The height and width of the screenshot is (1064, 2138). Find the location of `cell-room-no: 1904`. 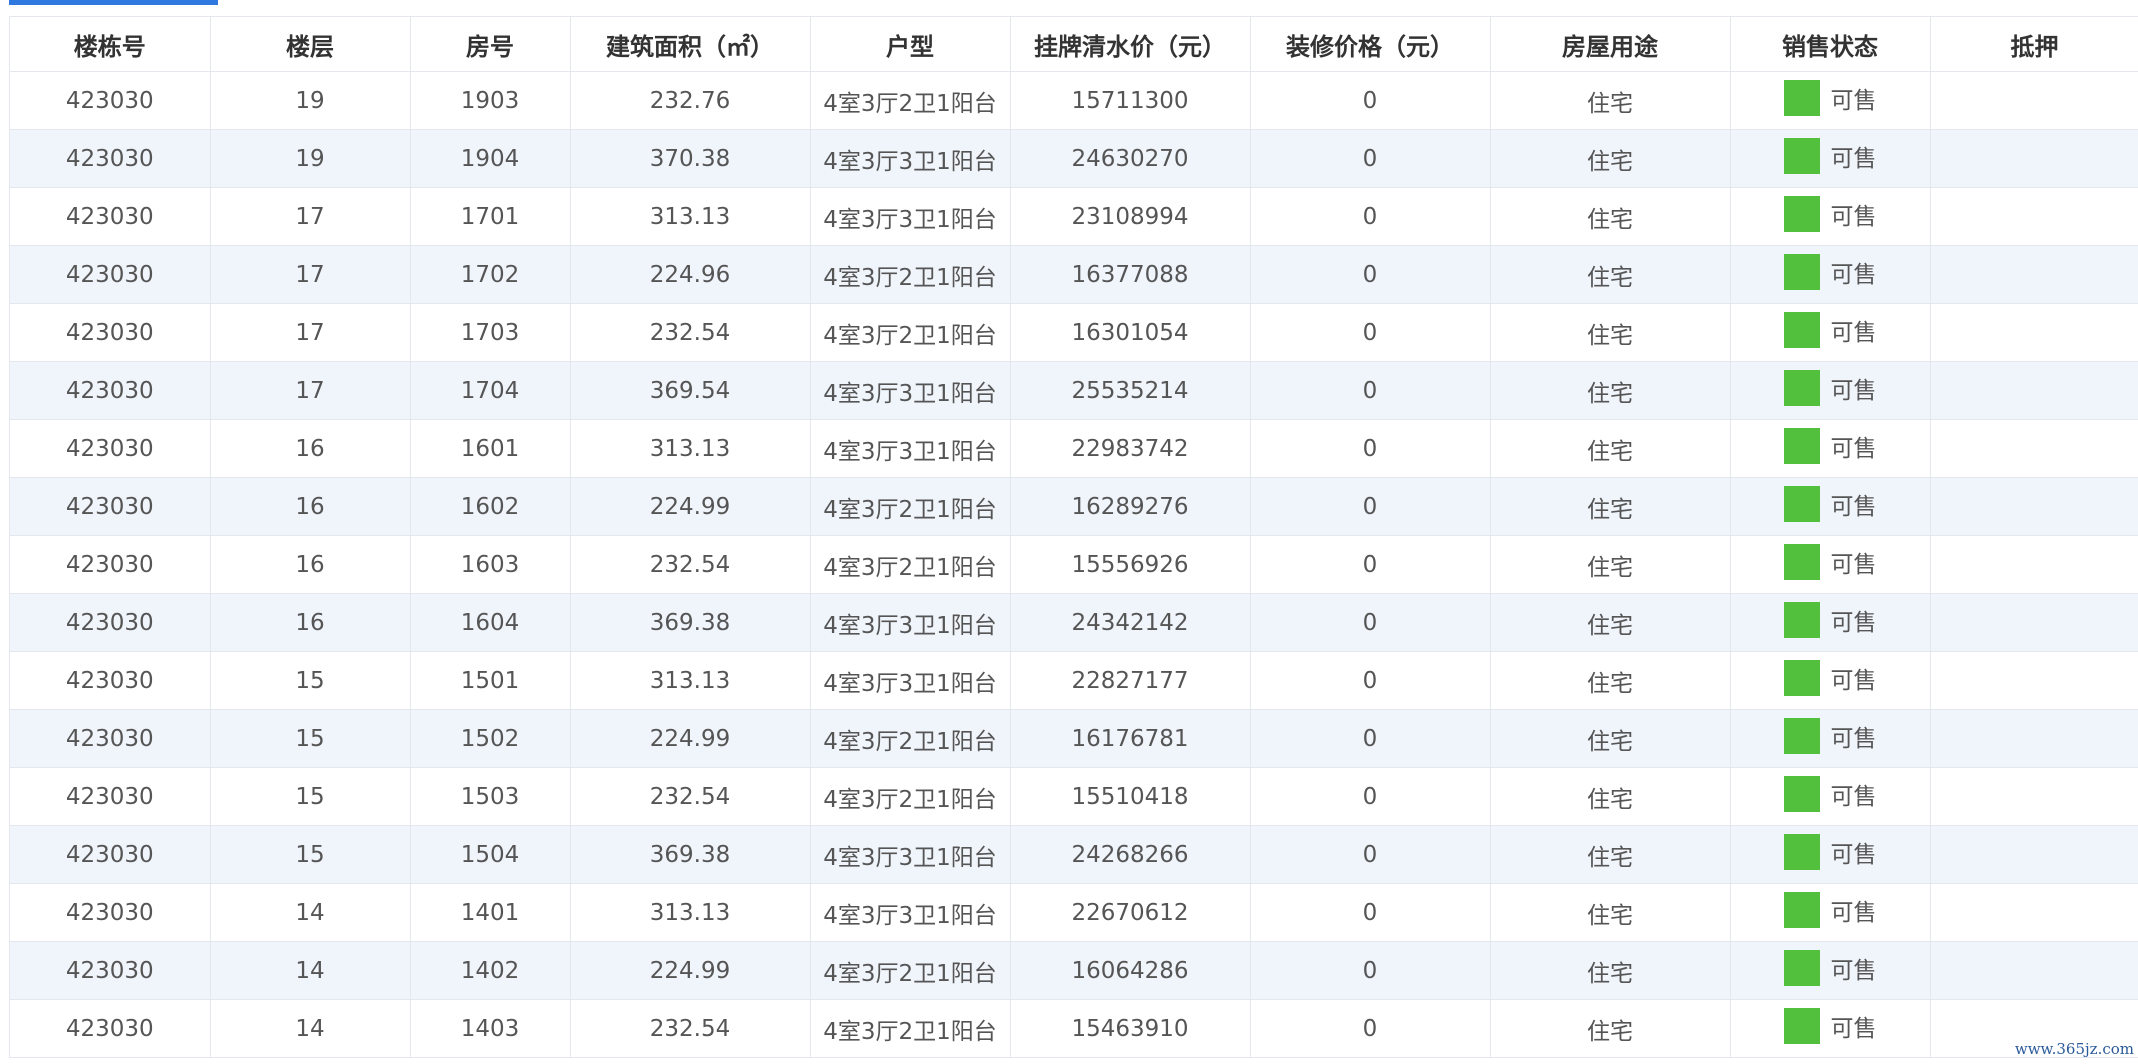

cell-room-no: 1904 is located at coordinates (490, 158).